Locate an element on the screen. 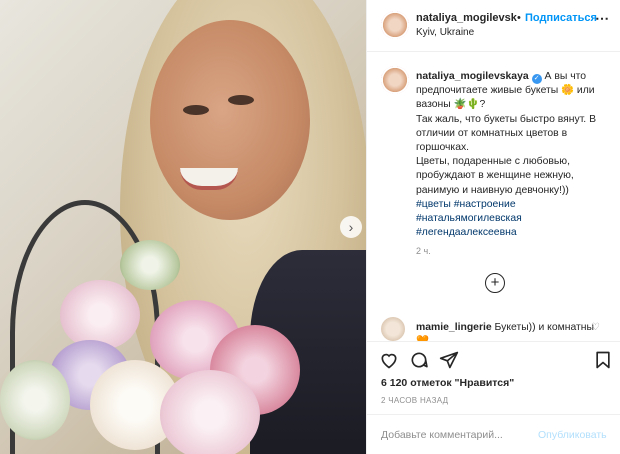 The image size is (620, 454). load-more-comments-button: + is located at coordinates (495, 283).